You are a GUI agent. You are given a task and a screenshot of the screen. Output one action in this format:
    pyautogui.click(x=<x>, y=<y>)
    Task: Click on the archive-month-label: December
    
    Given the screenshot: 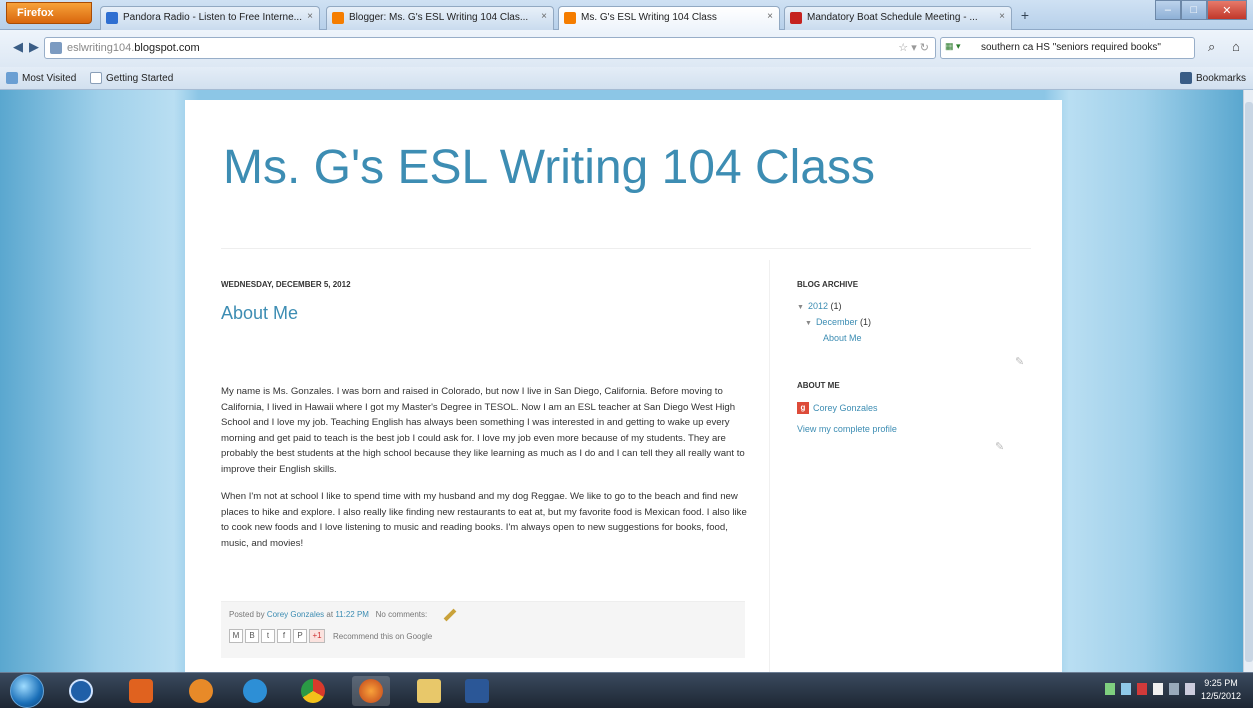 What is the action you would take?
    pyautogui.click(x=837, y=322)
    